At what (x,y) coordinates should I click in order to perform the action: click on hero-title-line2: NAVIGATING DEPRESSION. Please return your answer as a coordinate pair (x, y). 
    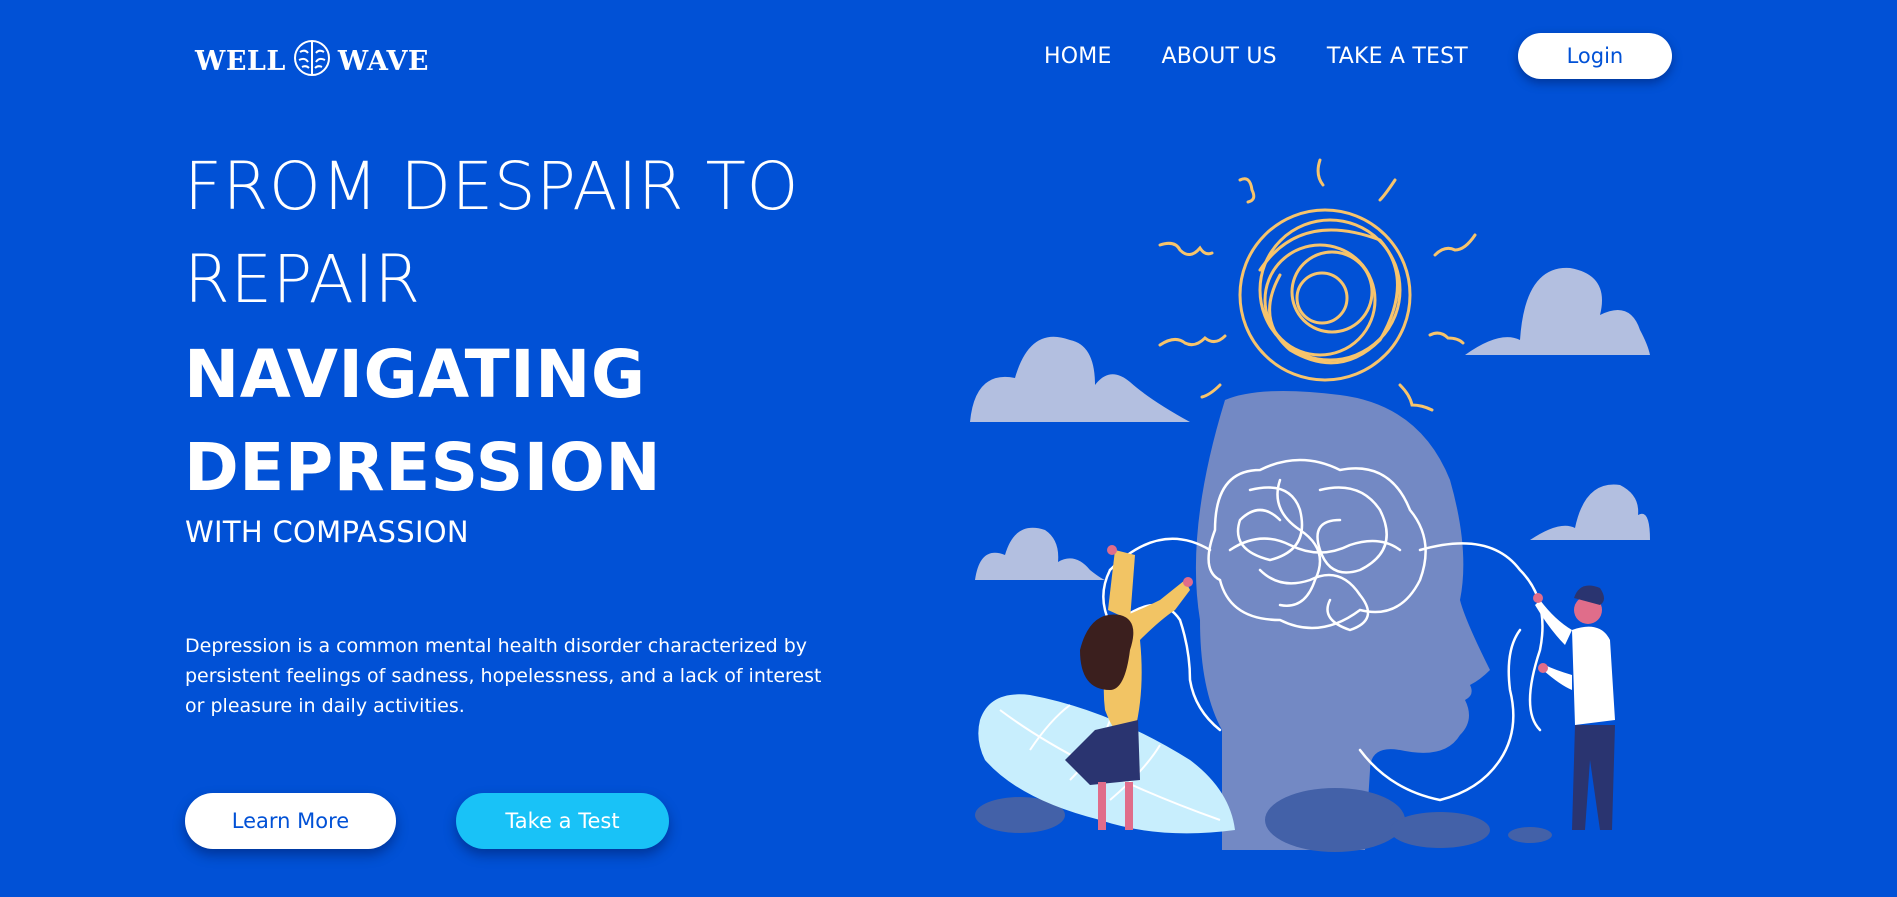
    Looking at the image, I should click on (423, 421).